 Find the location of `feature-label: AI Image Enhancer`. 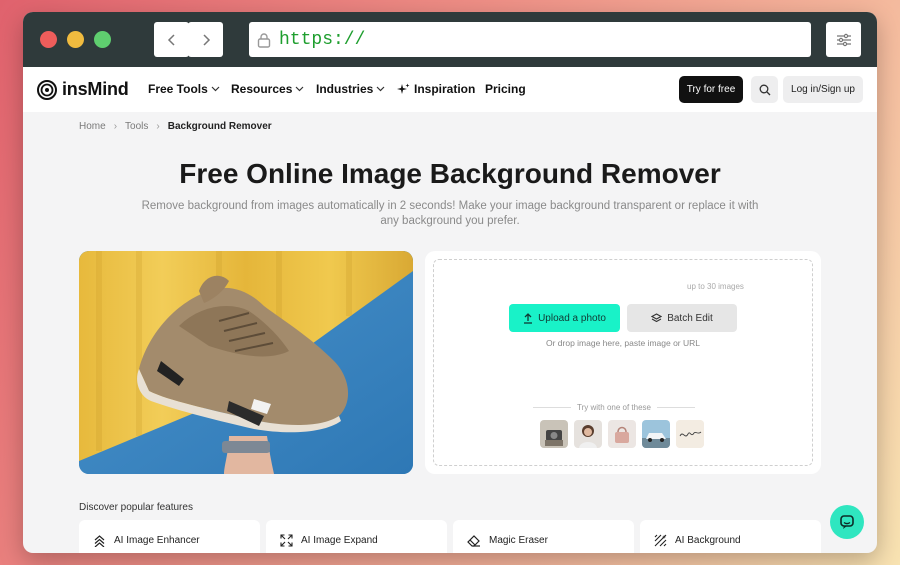

feature-label: AI Image Enhancer is located at coordinates (157, 540).